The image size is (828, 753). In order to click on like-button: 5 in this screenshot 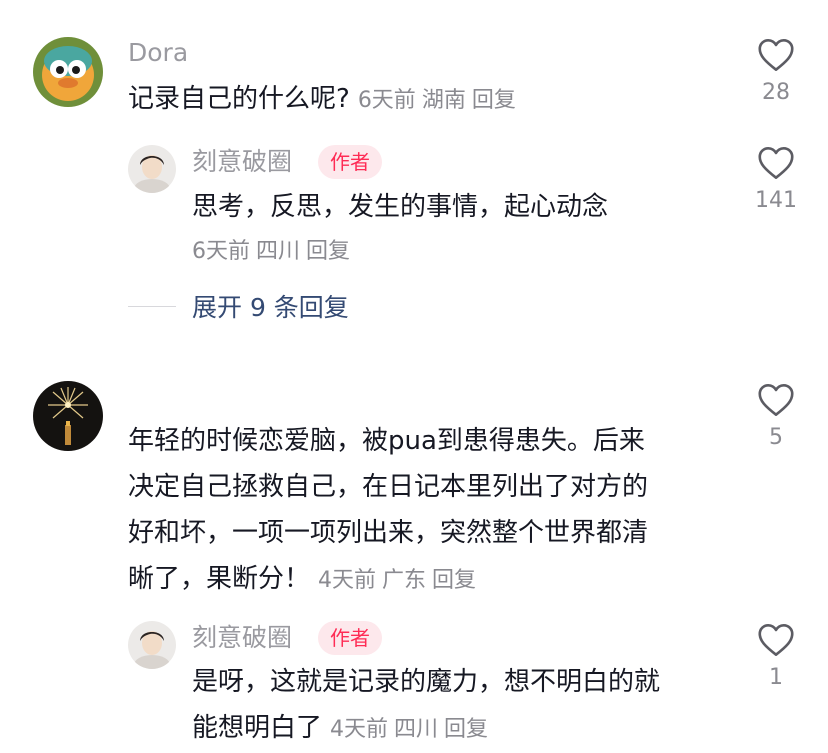, I will do `click(776, 417)`.